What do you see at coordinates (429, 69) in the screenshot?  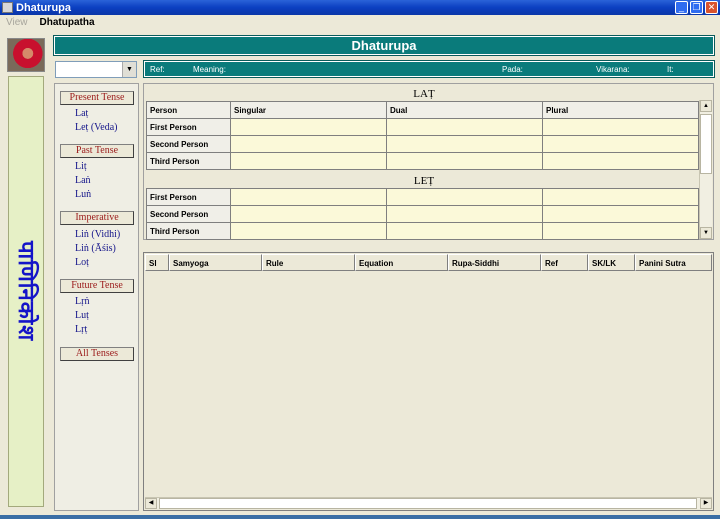 I see `info-bar: Ref: Meaning: Pada: Vikarana: It:` at bounding box center [429, 69].